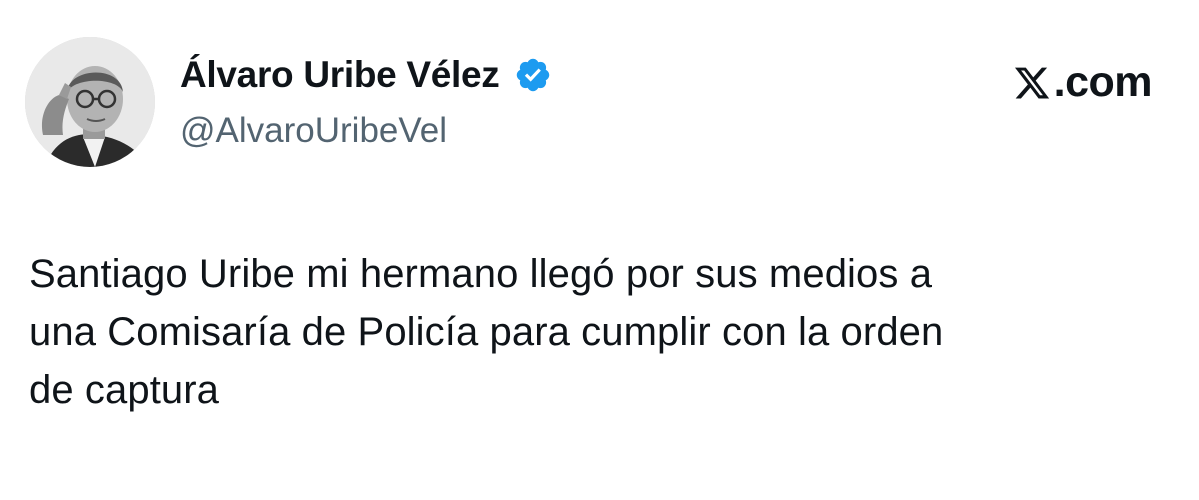 The height and width of the screenshot is (500, 1199). I want to click on x-logo-icon, so click(1032, 83).